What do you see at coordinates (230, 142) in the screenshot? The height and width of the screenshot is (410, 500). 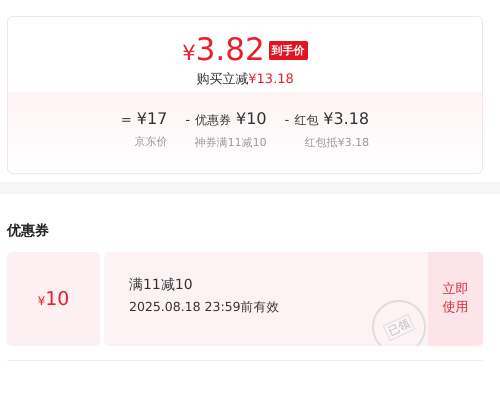 I see `item-note: 神券满11减10` at bounding box center [230, 142].